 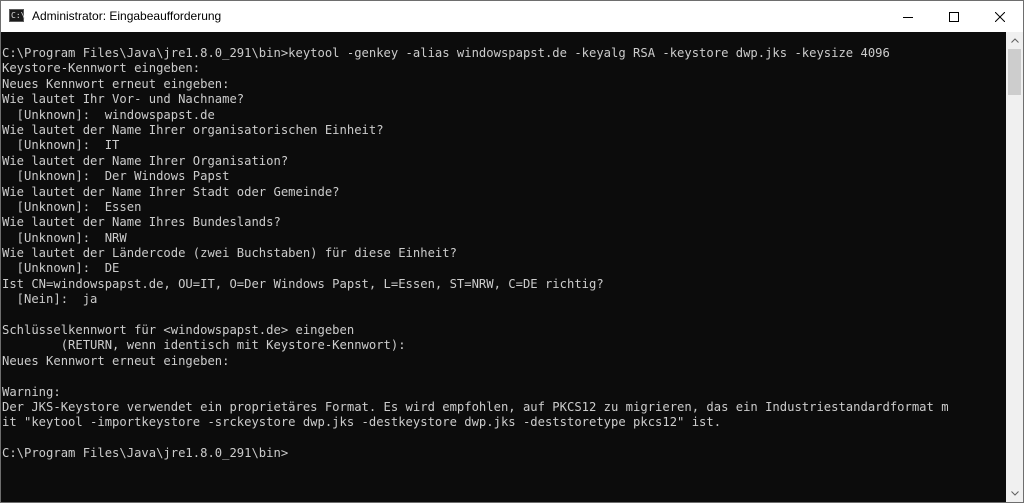 I want to click on minimize-icon, so click(x=908, y=17).